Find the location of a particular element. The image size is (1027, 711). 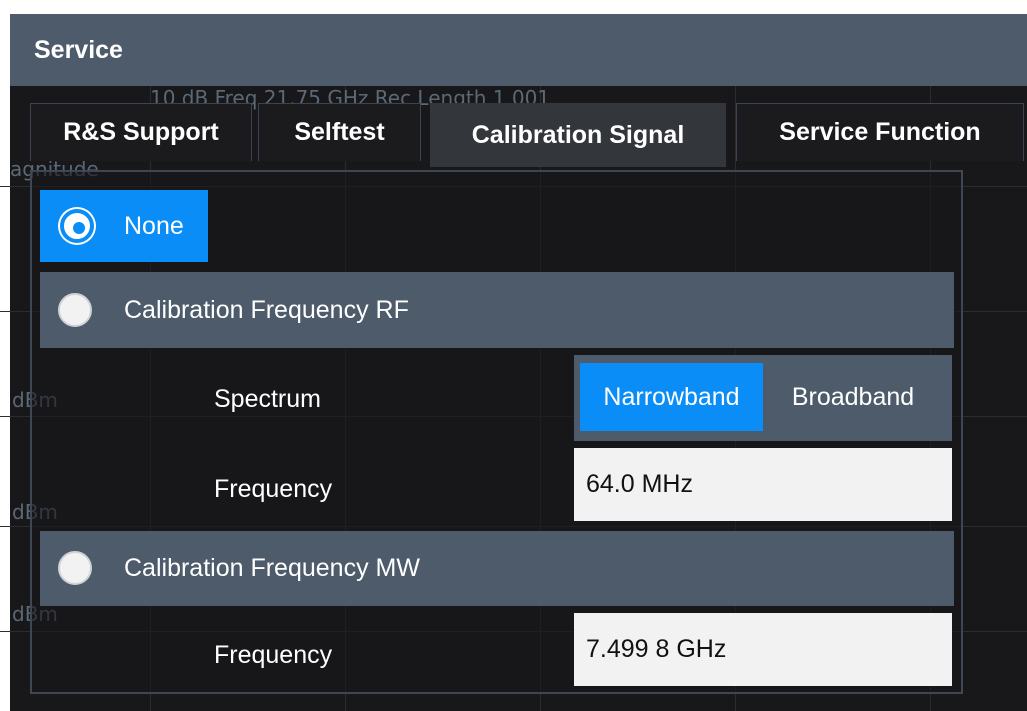

radio-selected-icon is located at coordinates (77, 226).